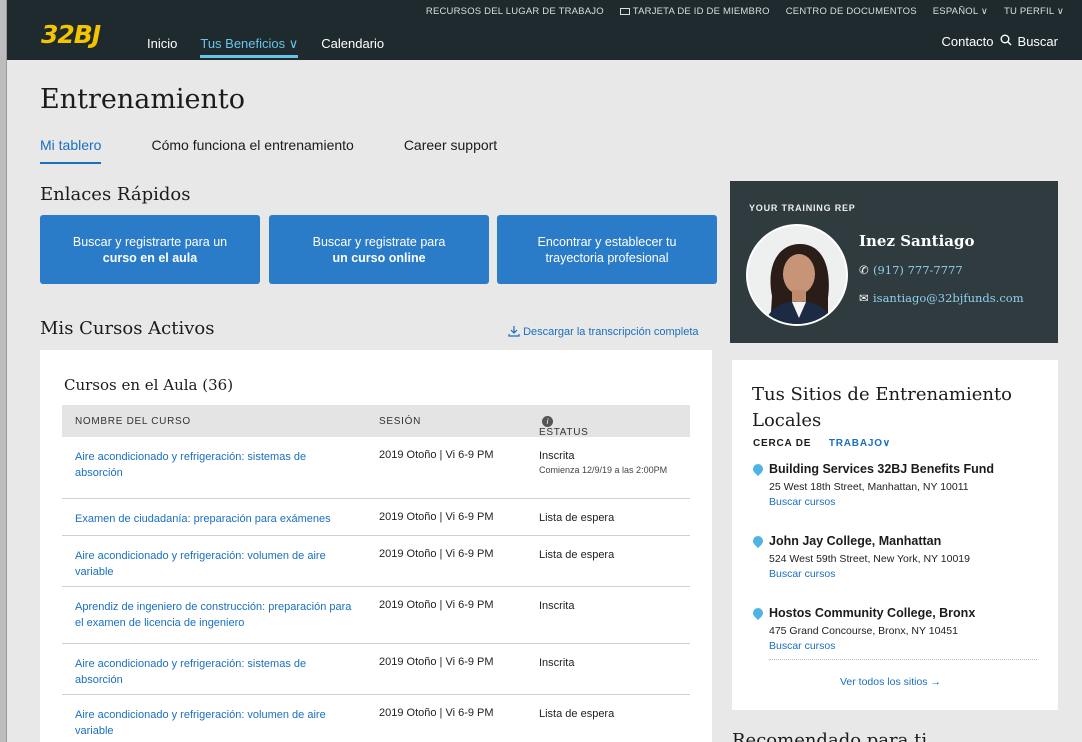  What do you see at coordinates (115, 194) in the screenshot?
I see `quick-links-heading: Enlaces Rápidos` at bounding box center [115, 194].